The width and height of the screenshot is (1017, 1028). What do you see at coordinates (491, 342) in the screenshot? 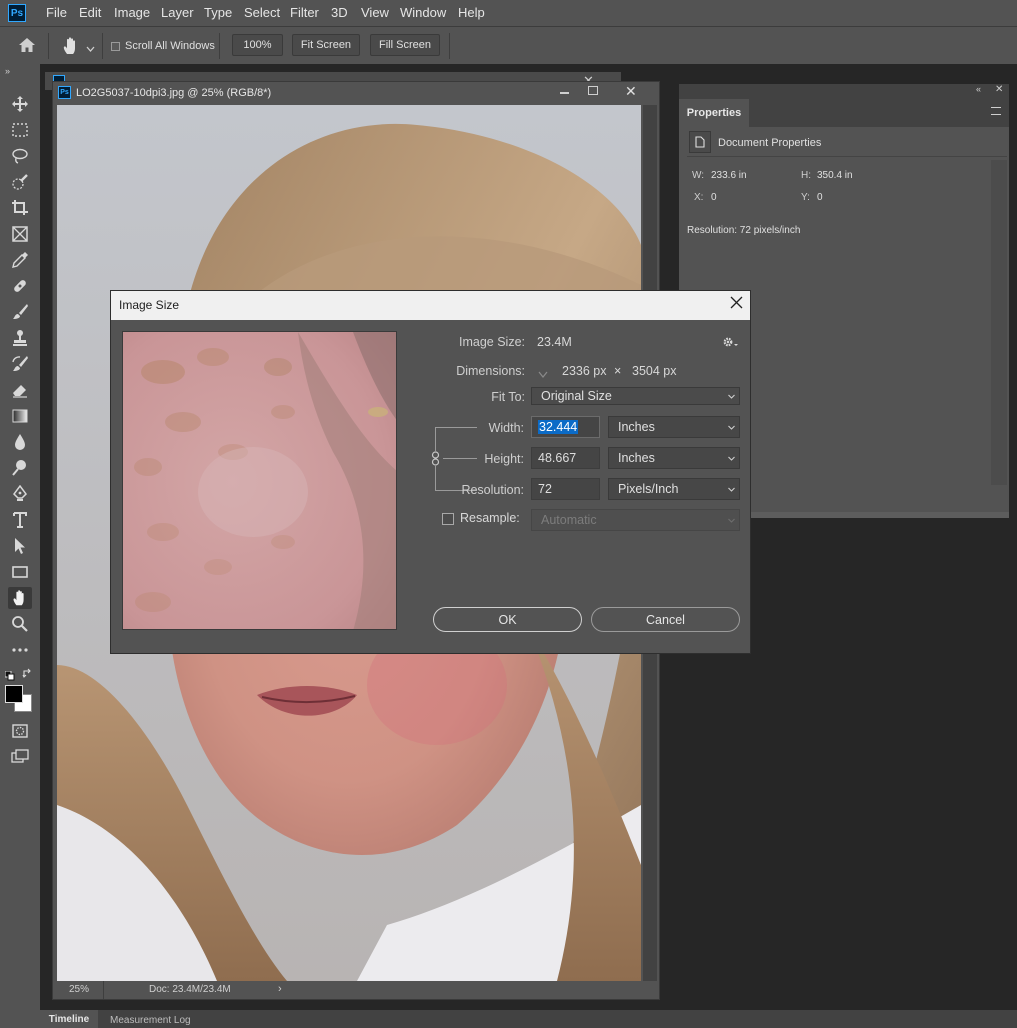
I see `image-size-label: Image Size:` at bounding box center [491, 342].